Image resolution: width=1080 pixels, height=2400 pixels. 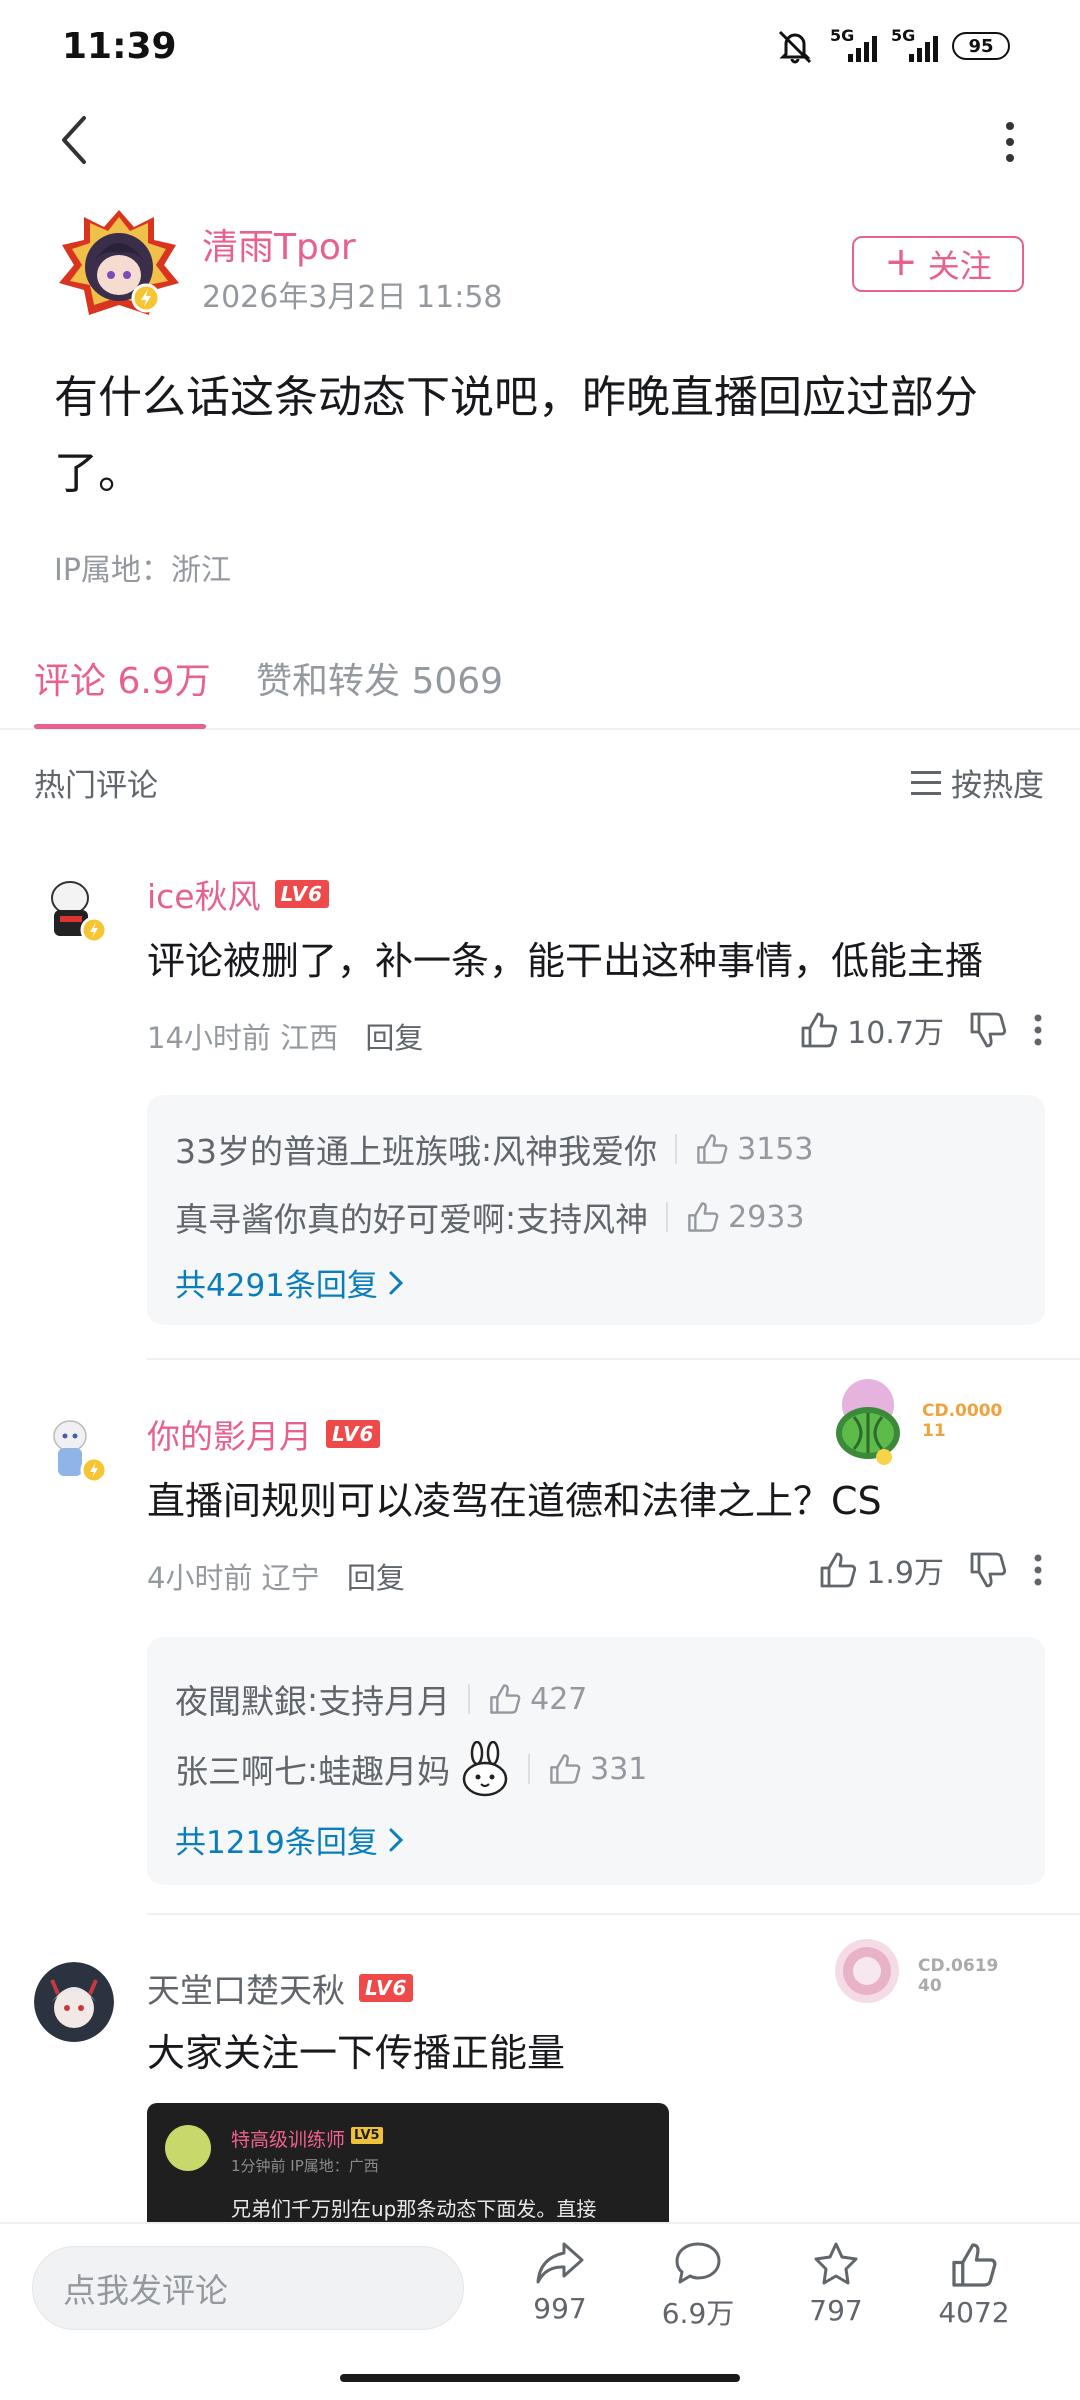 I want to click on fan-badge-decoration: CD.000011, so click(x=916, y=1425).